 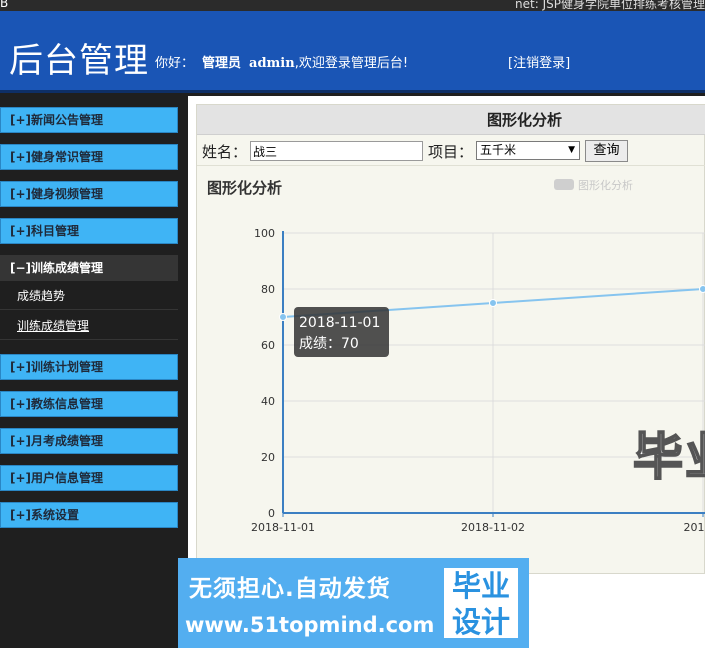 I want to click on sidebar-item-subjects: [+]科目管理, so click(x=89, y=231).